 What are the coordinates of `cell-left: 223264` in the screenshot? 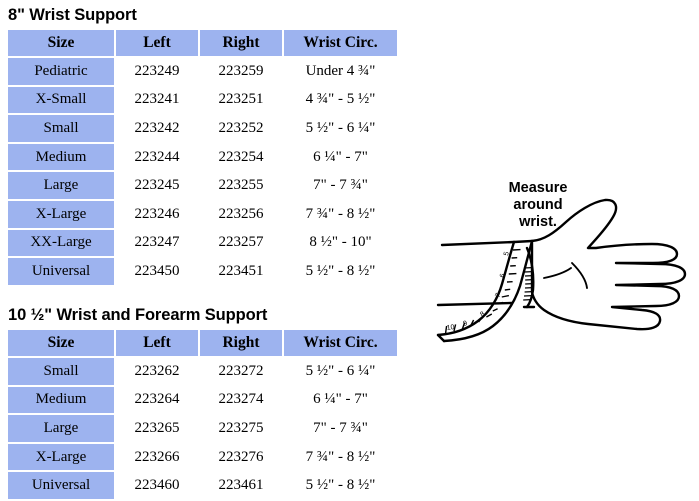 It's located at (157, 400).